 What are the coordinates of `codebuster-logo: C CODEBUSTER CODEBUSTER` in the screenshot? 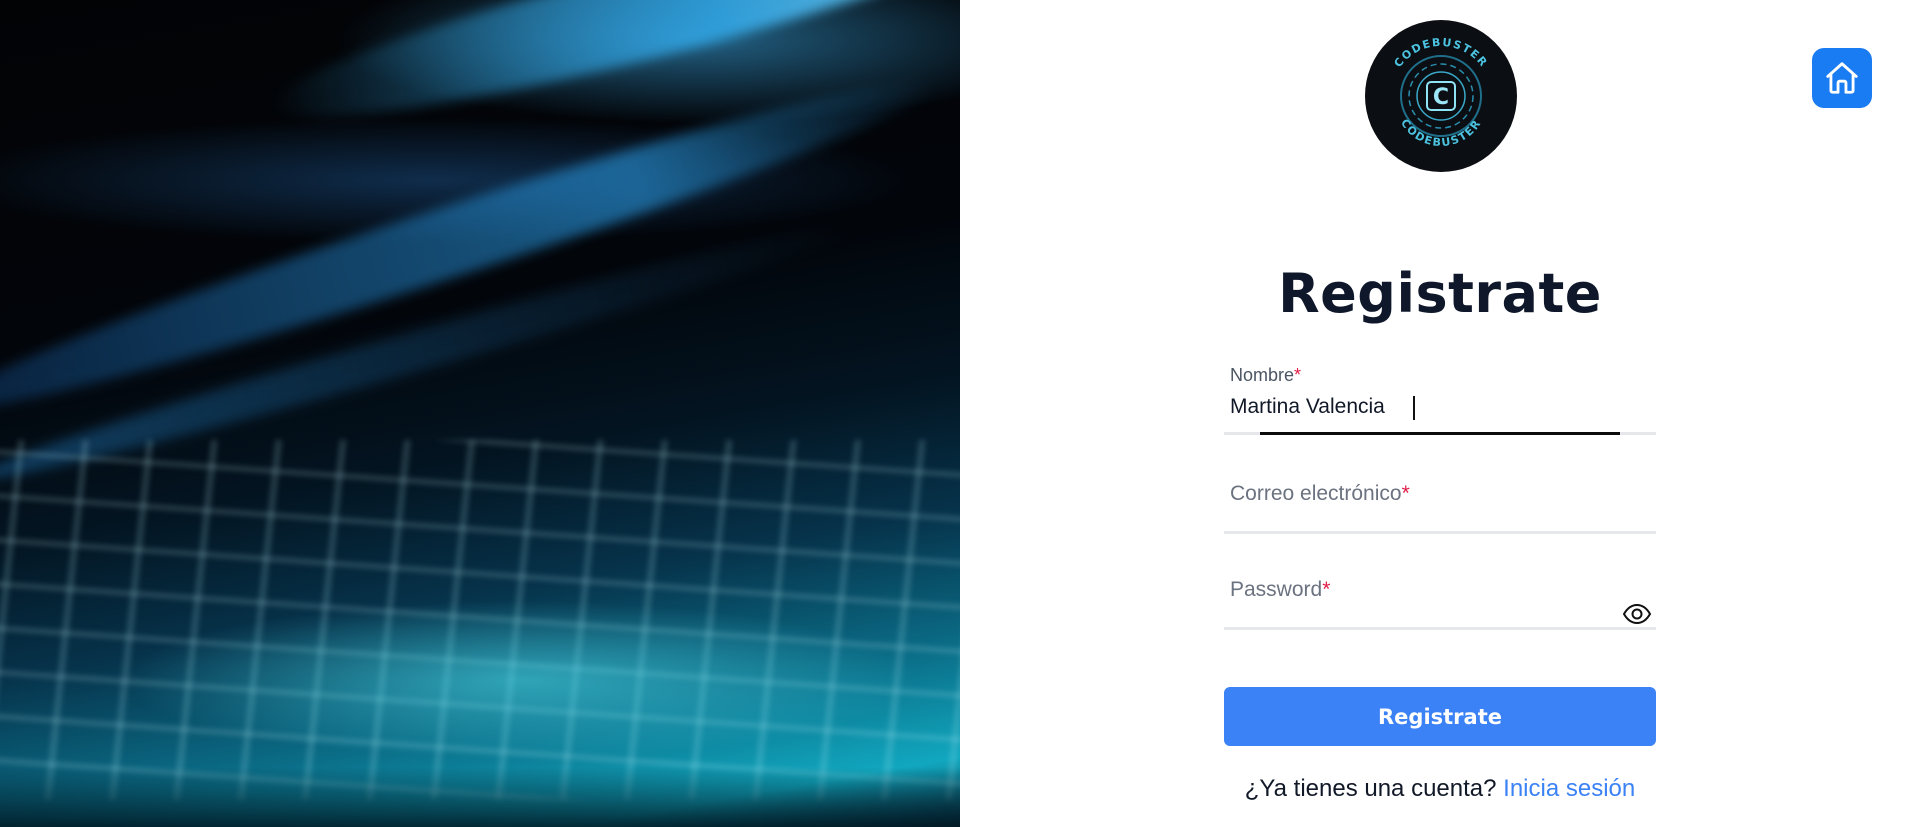 It's located at (1441, 96).